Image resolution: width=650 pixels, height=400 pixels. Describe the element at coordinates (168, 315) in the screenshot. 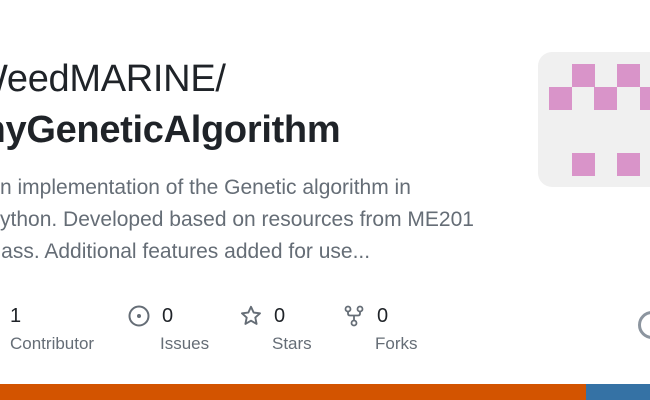

I see `issue-count: 0` at that location.